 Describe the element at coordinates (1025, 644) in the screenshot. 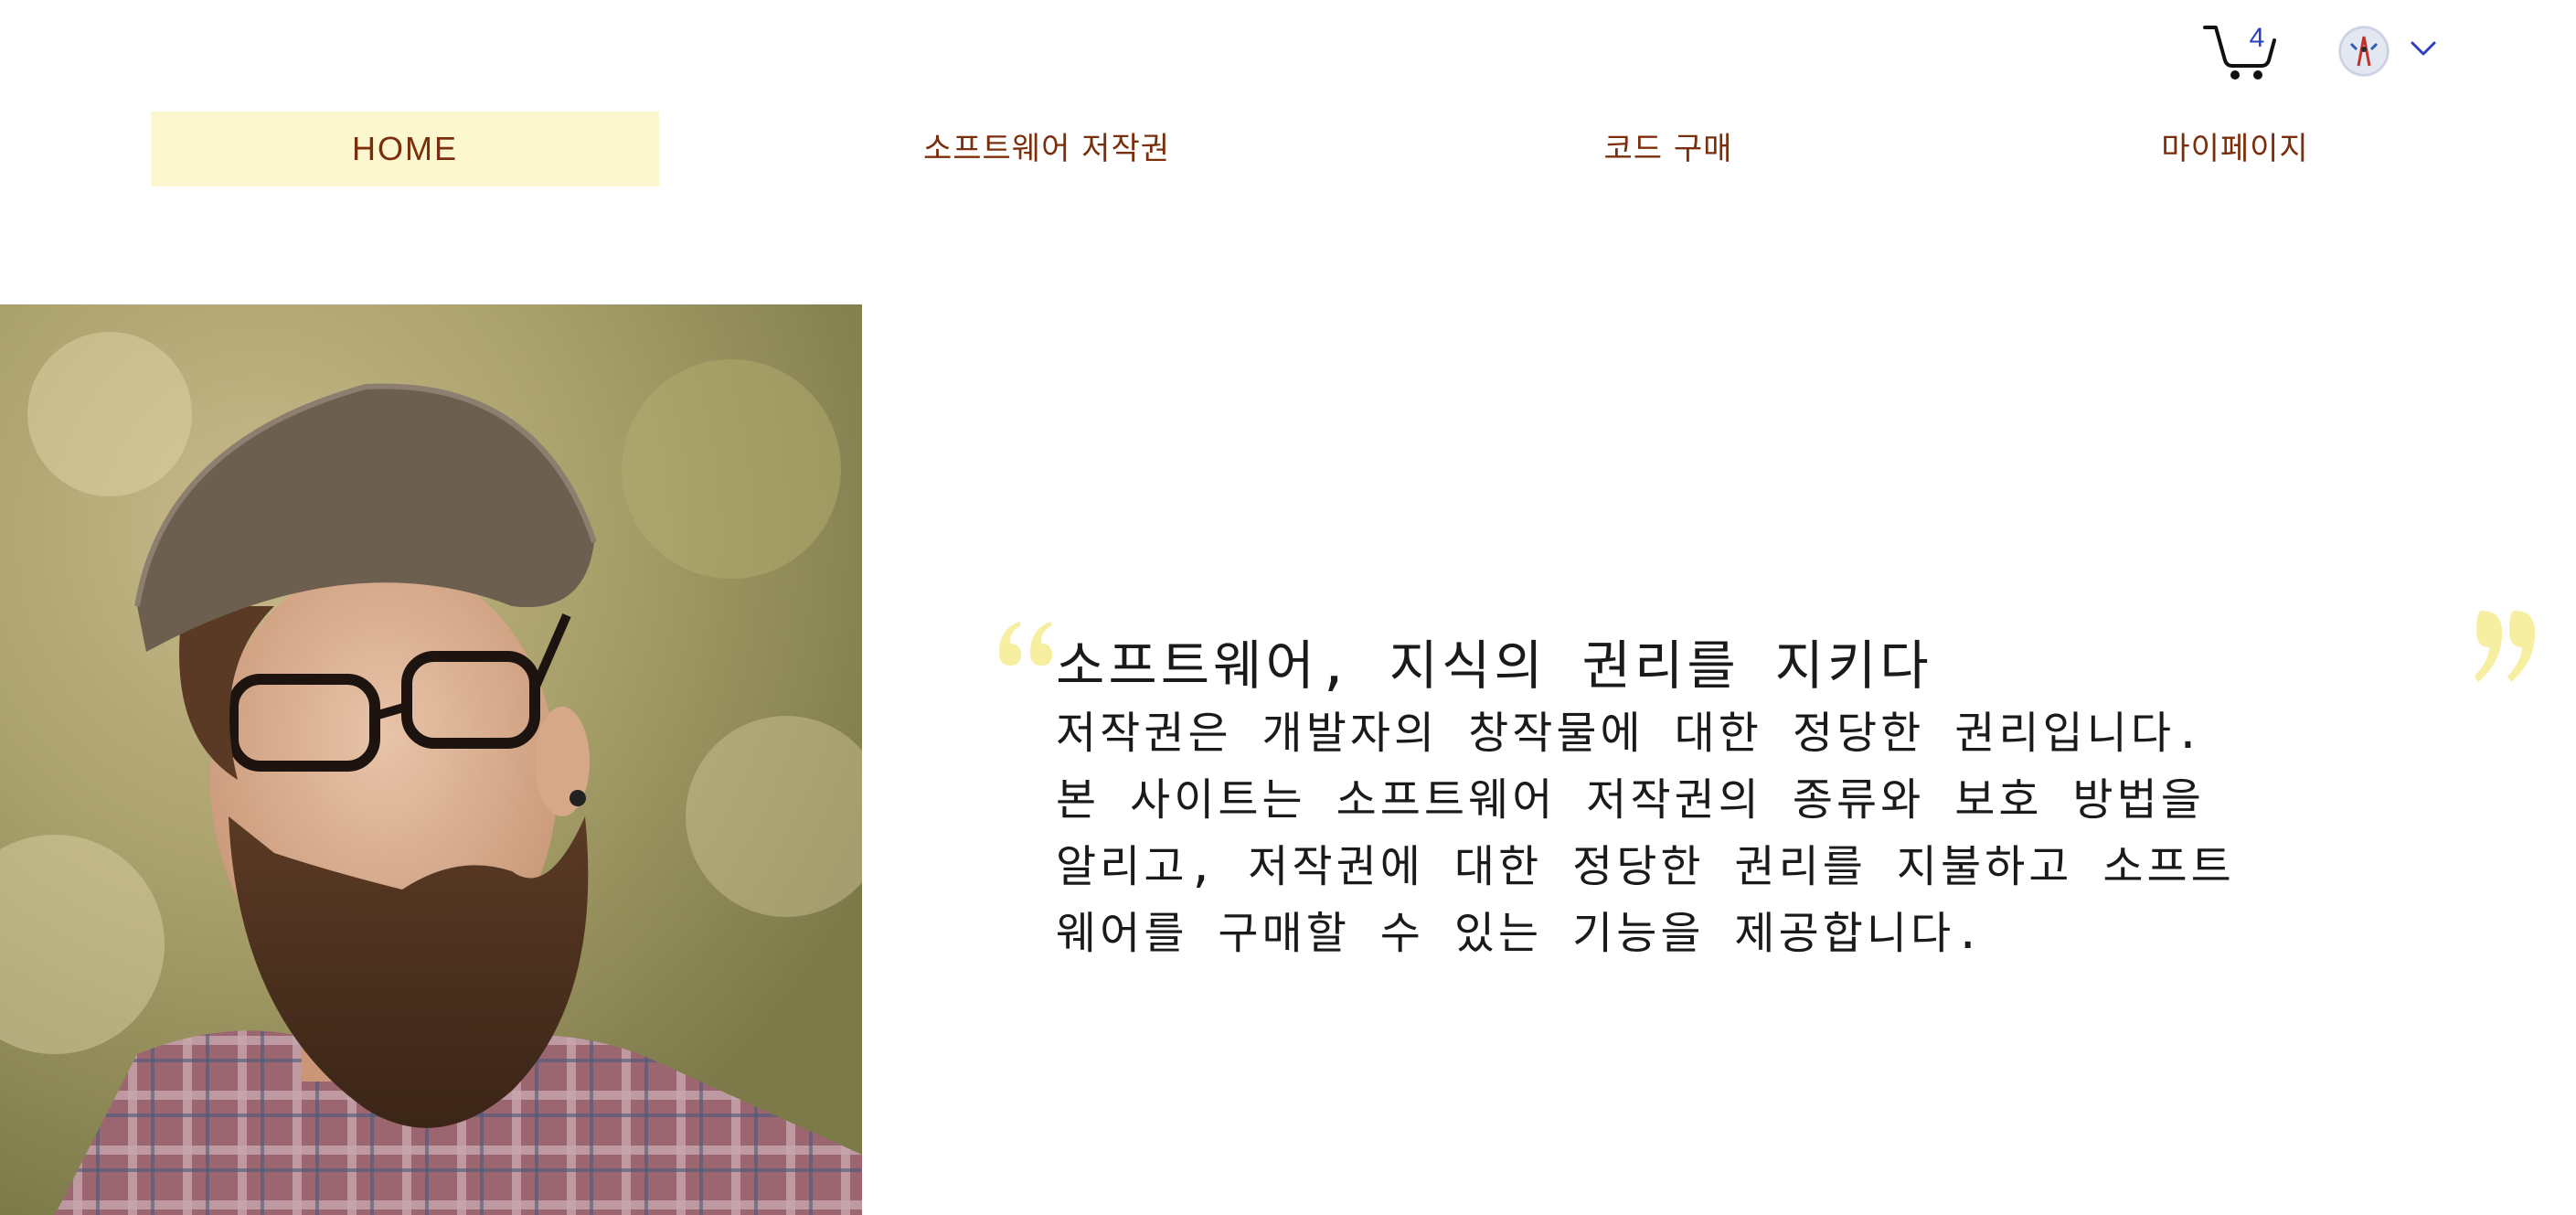

I see `open-quote-icon` at that location.